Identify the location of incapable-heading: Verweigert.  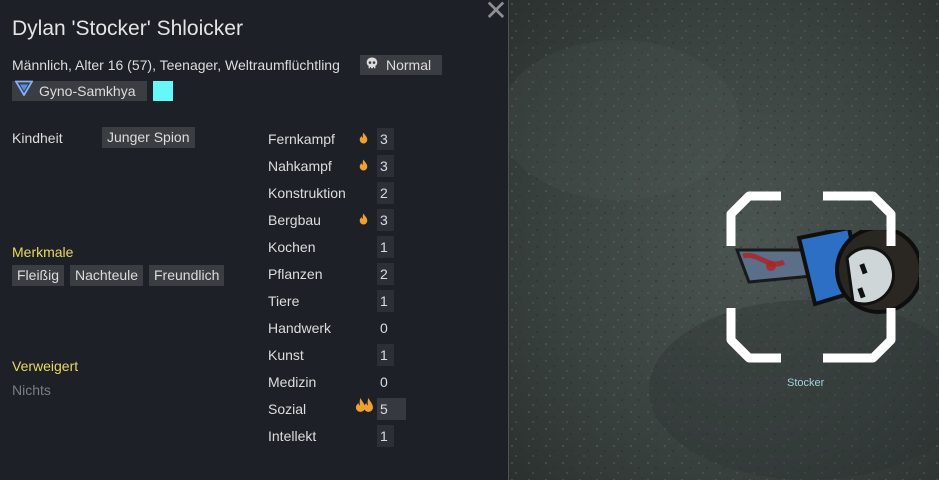
(45, 366).